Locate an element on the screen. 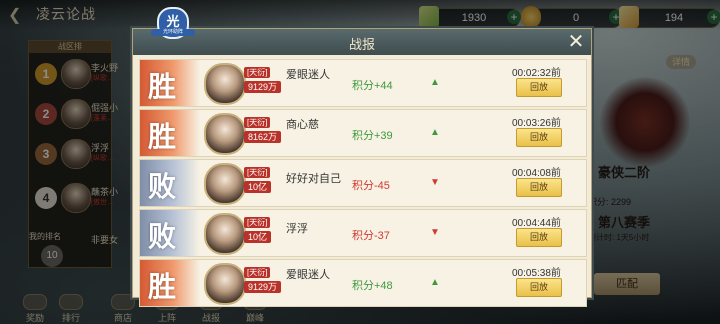 This screenshot has height=324, width=720. points-change: 积分+48 is located at coordinates (372, 286).